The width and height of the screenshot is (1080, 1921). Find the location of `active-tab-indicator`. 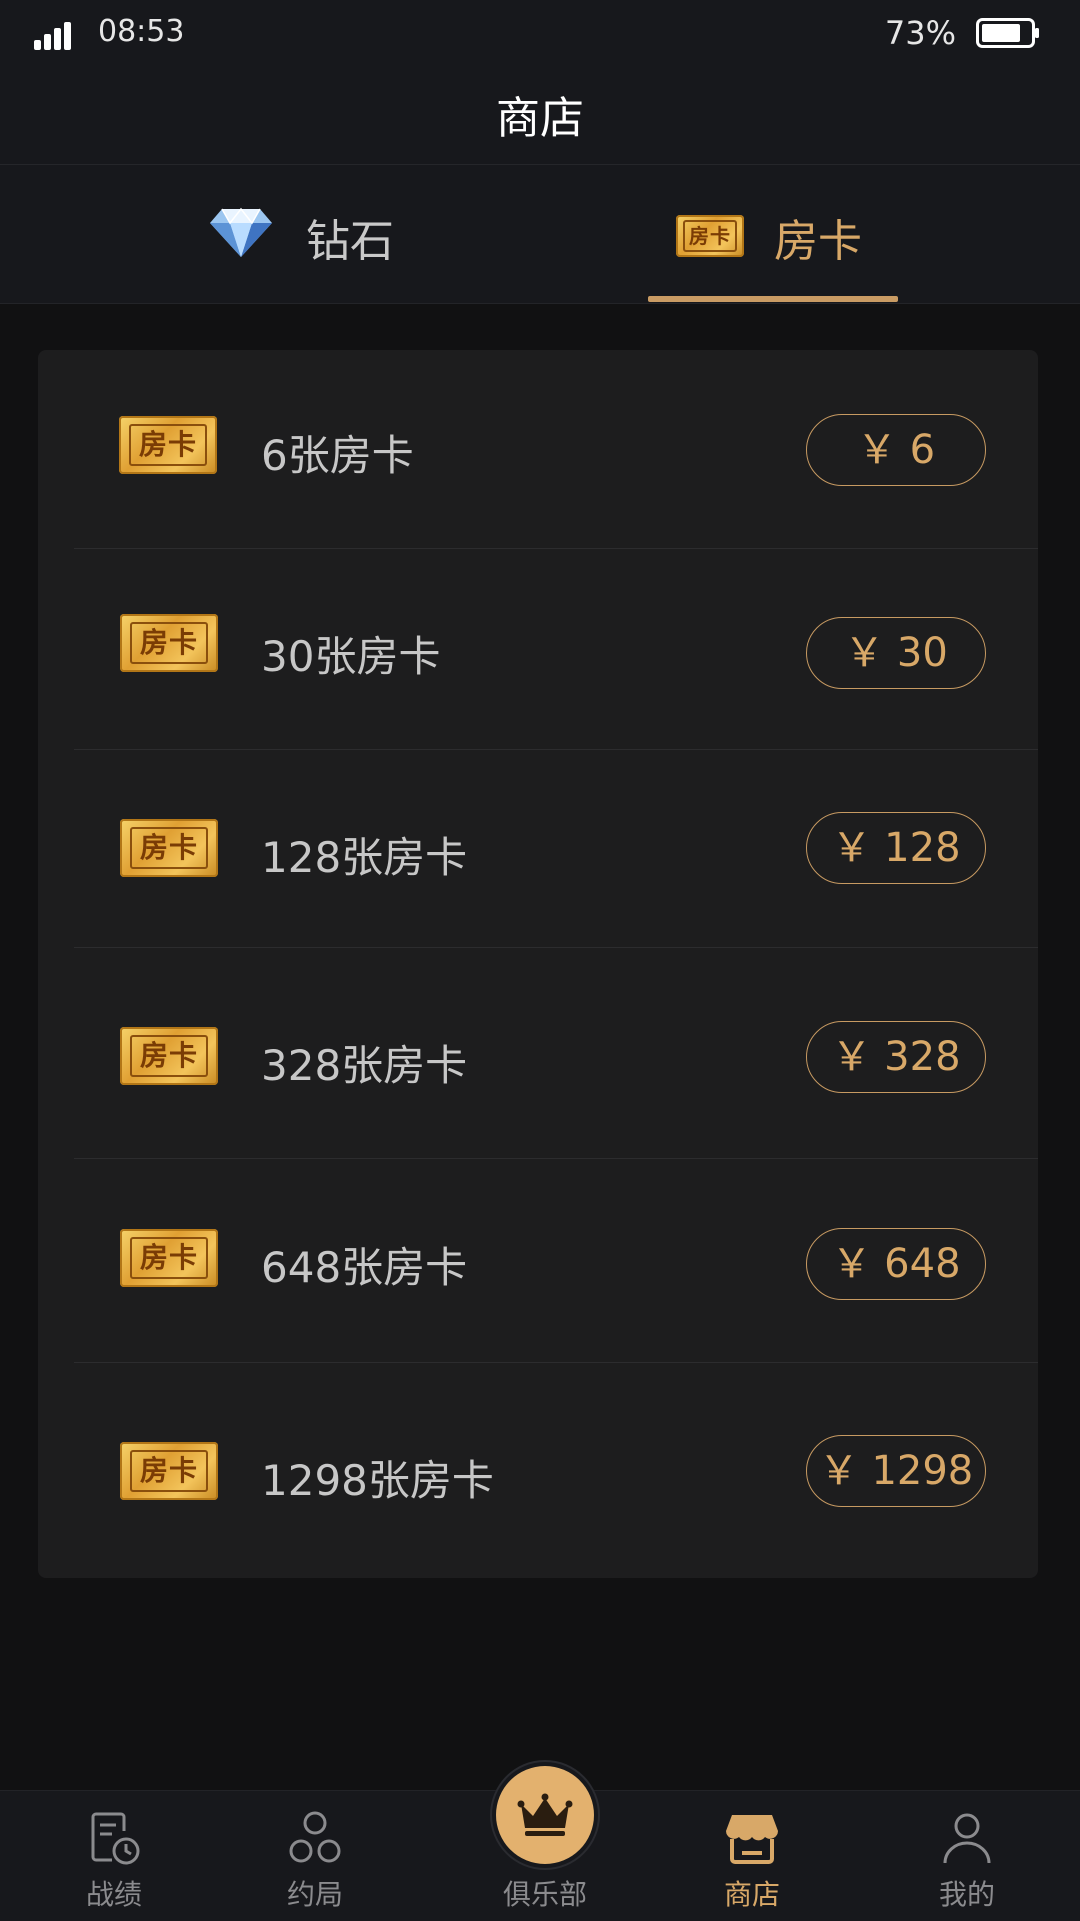

active-tab-indicator is located at coordinates (773, 299).